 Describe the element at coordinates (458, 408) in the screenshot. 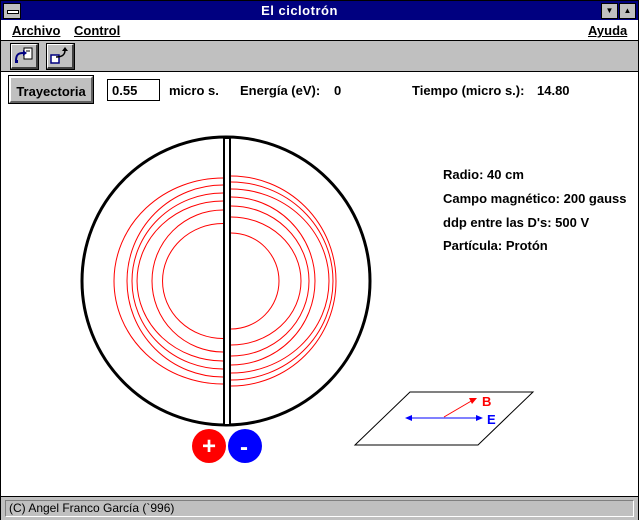

I see `b-field-arrow` at that location.